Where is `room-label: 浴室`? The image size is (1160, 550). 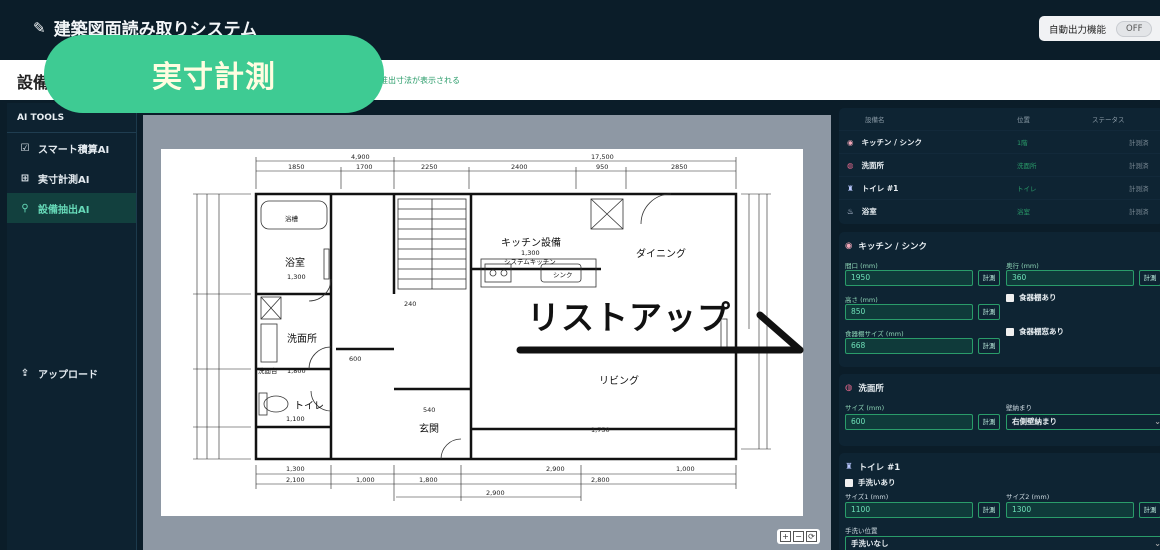 room-label: 浴室 is located at coordinates (295, 262).